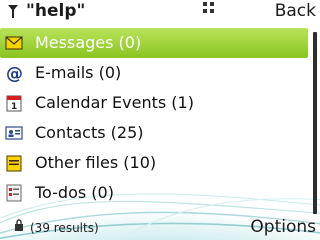  I want to click on list-item-todos: To-dos (0), so click(154, 193).